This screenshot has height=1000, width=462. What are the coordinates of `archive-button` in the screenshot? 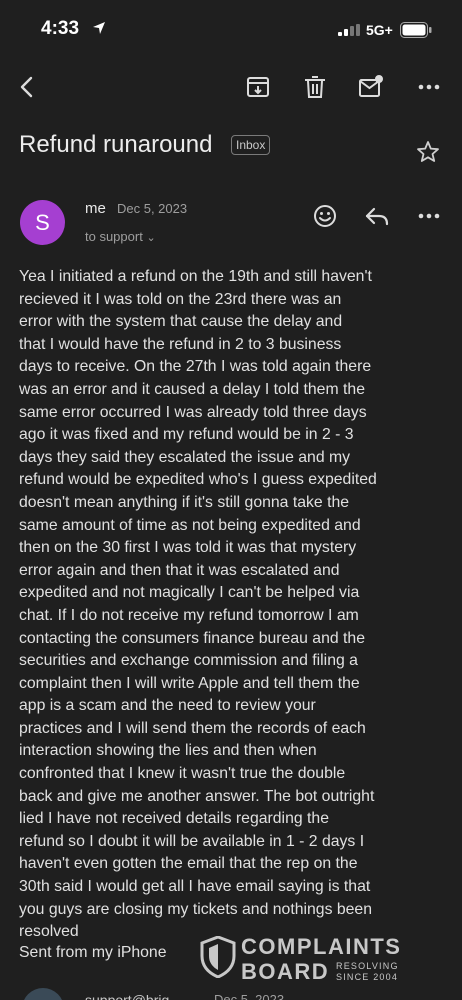 It's located at (258, 87).